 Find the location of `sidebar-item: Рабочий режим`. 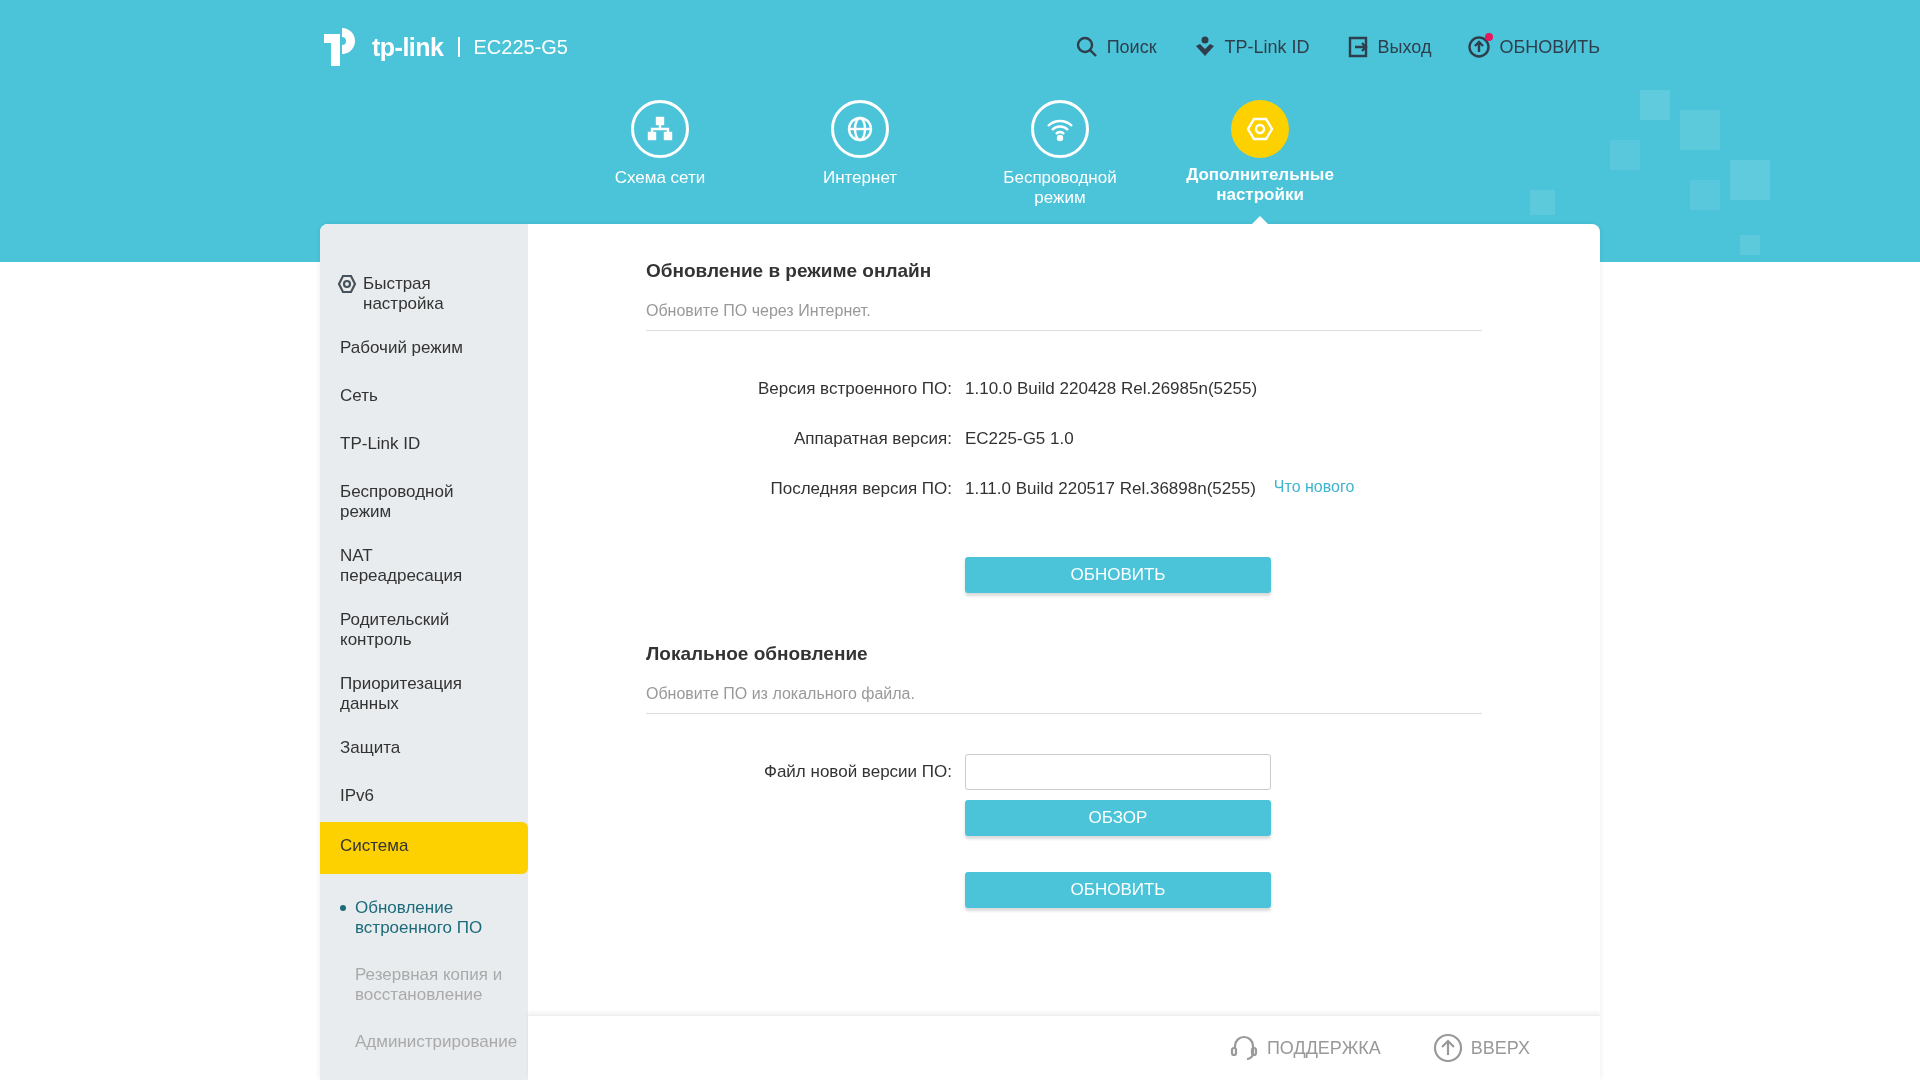

sidebar-item: Рабочий режим is located at coordinates (424, 350).